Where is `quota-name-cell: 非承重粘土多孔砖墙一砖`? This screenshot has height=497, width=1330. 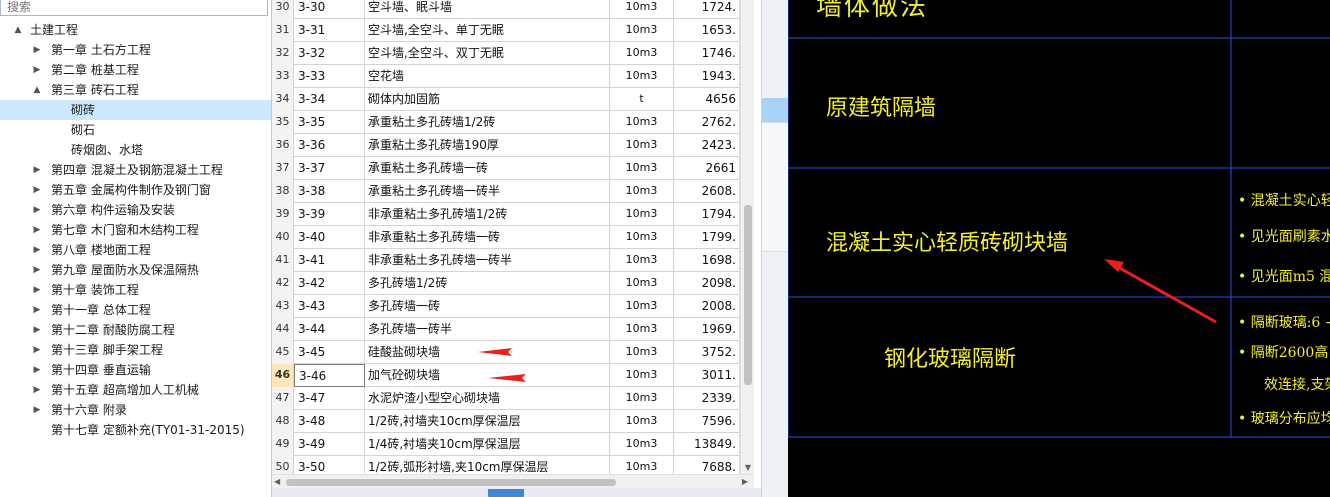
quota-name-cell: 非承重粘土多孔砖墙一砖 is located at coordinates (487, 237).